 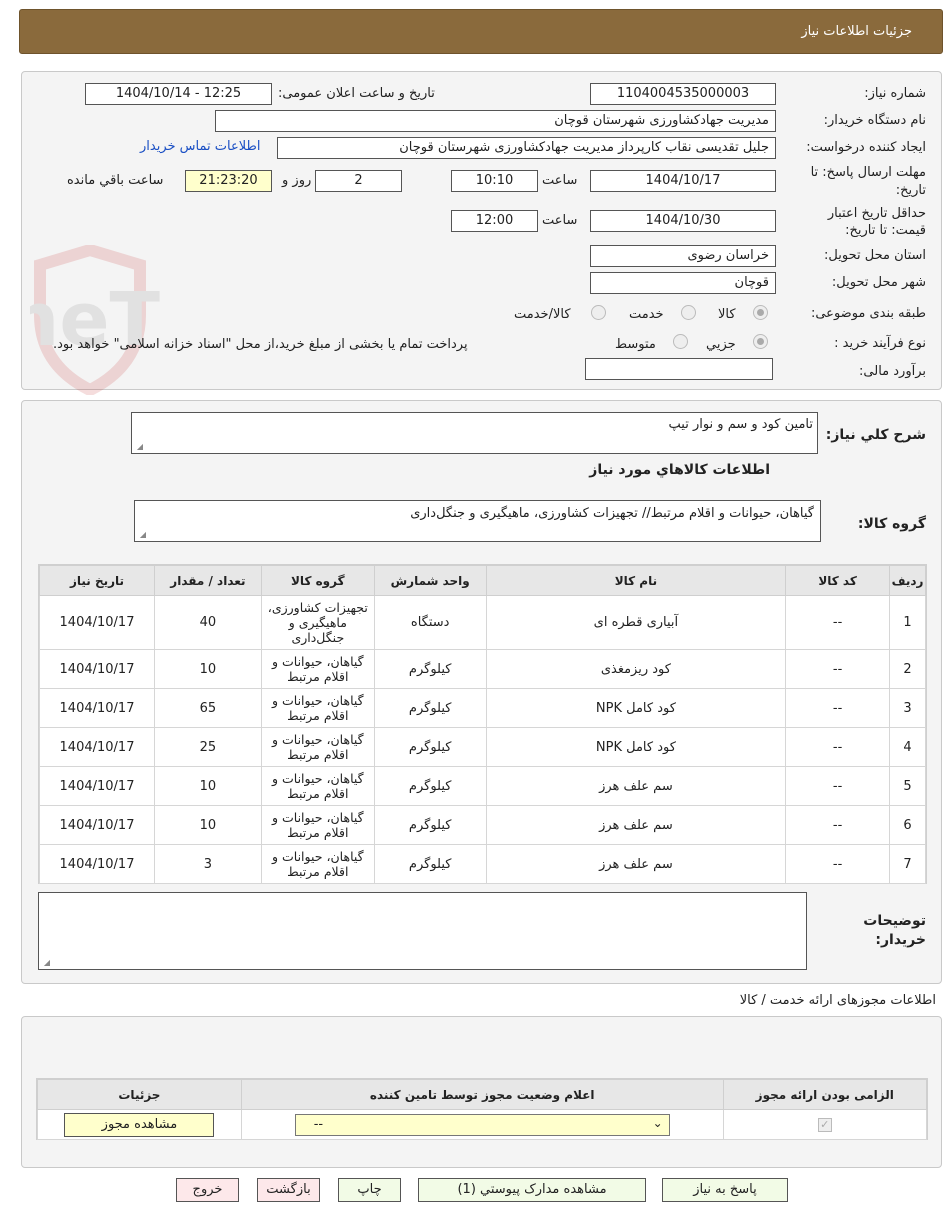 I want to click on cell-unit: دستگاه, so click(x=430, y=622).